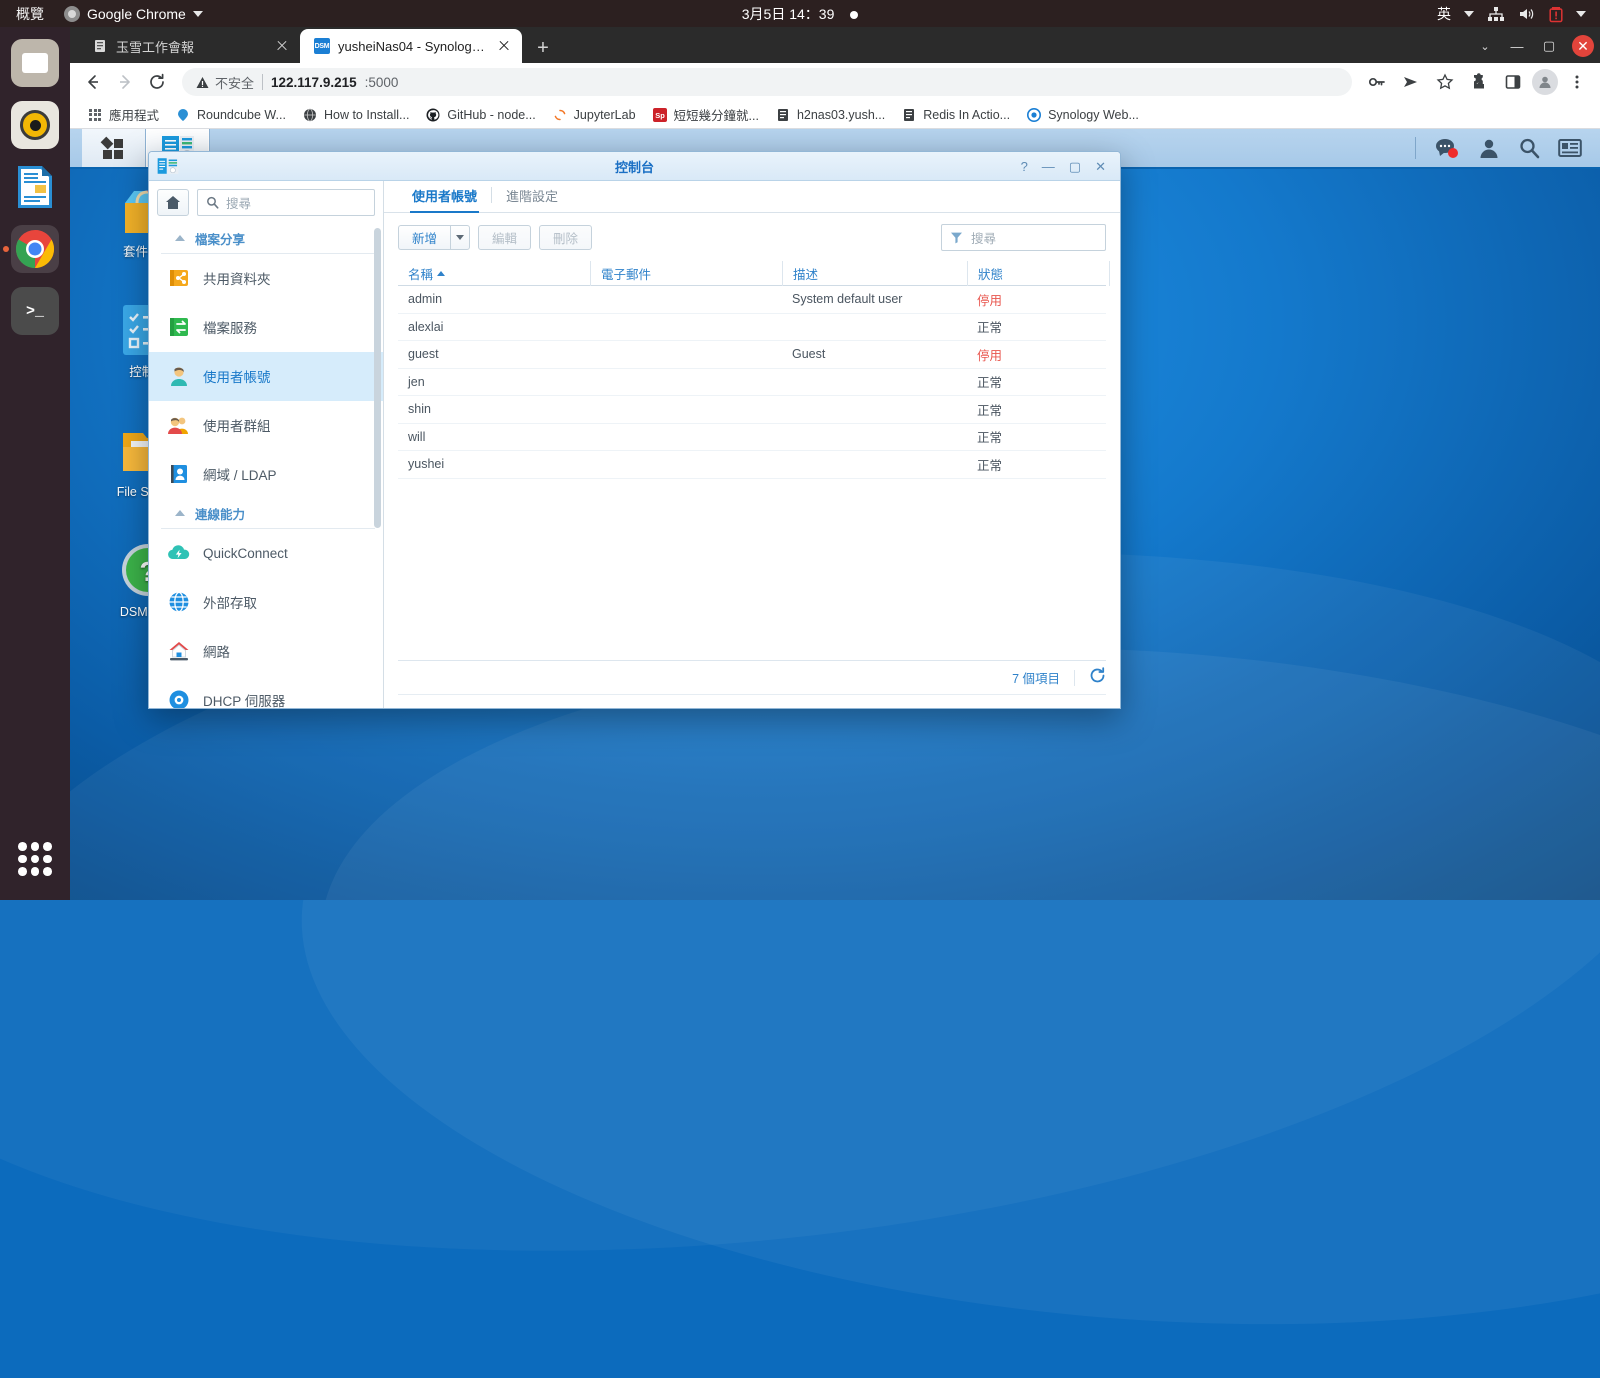  What do you see at coordinates (266, 651) in the screenshot?
I see `sidebar-item-network: 網路` at bounding box center [266, 651].